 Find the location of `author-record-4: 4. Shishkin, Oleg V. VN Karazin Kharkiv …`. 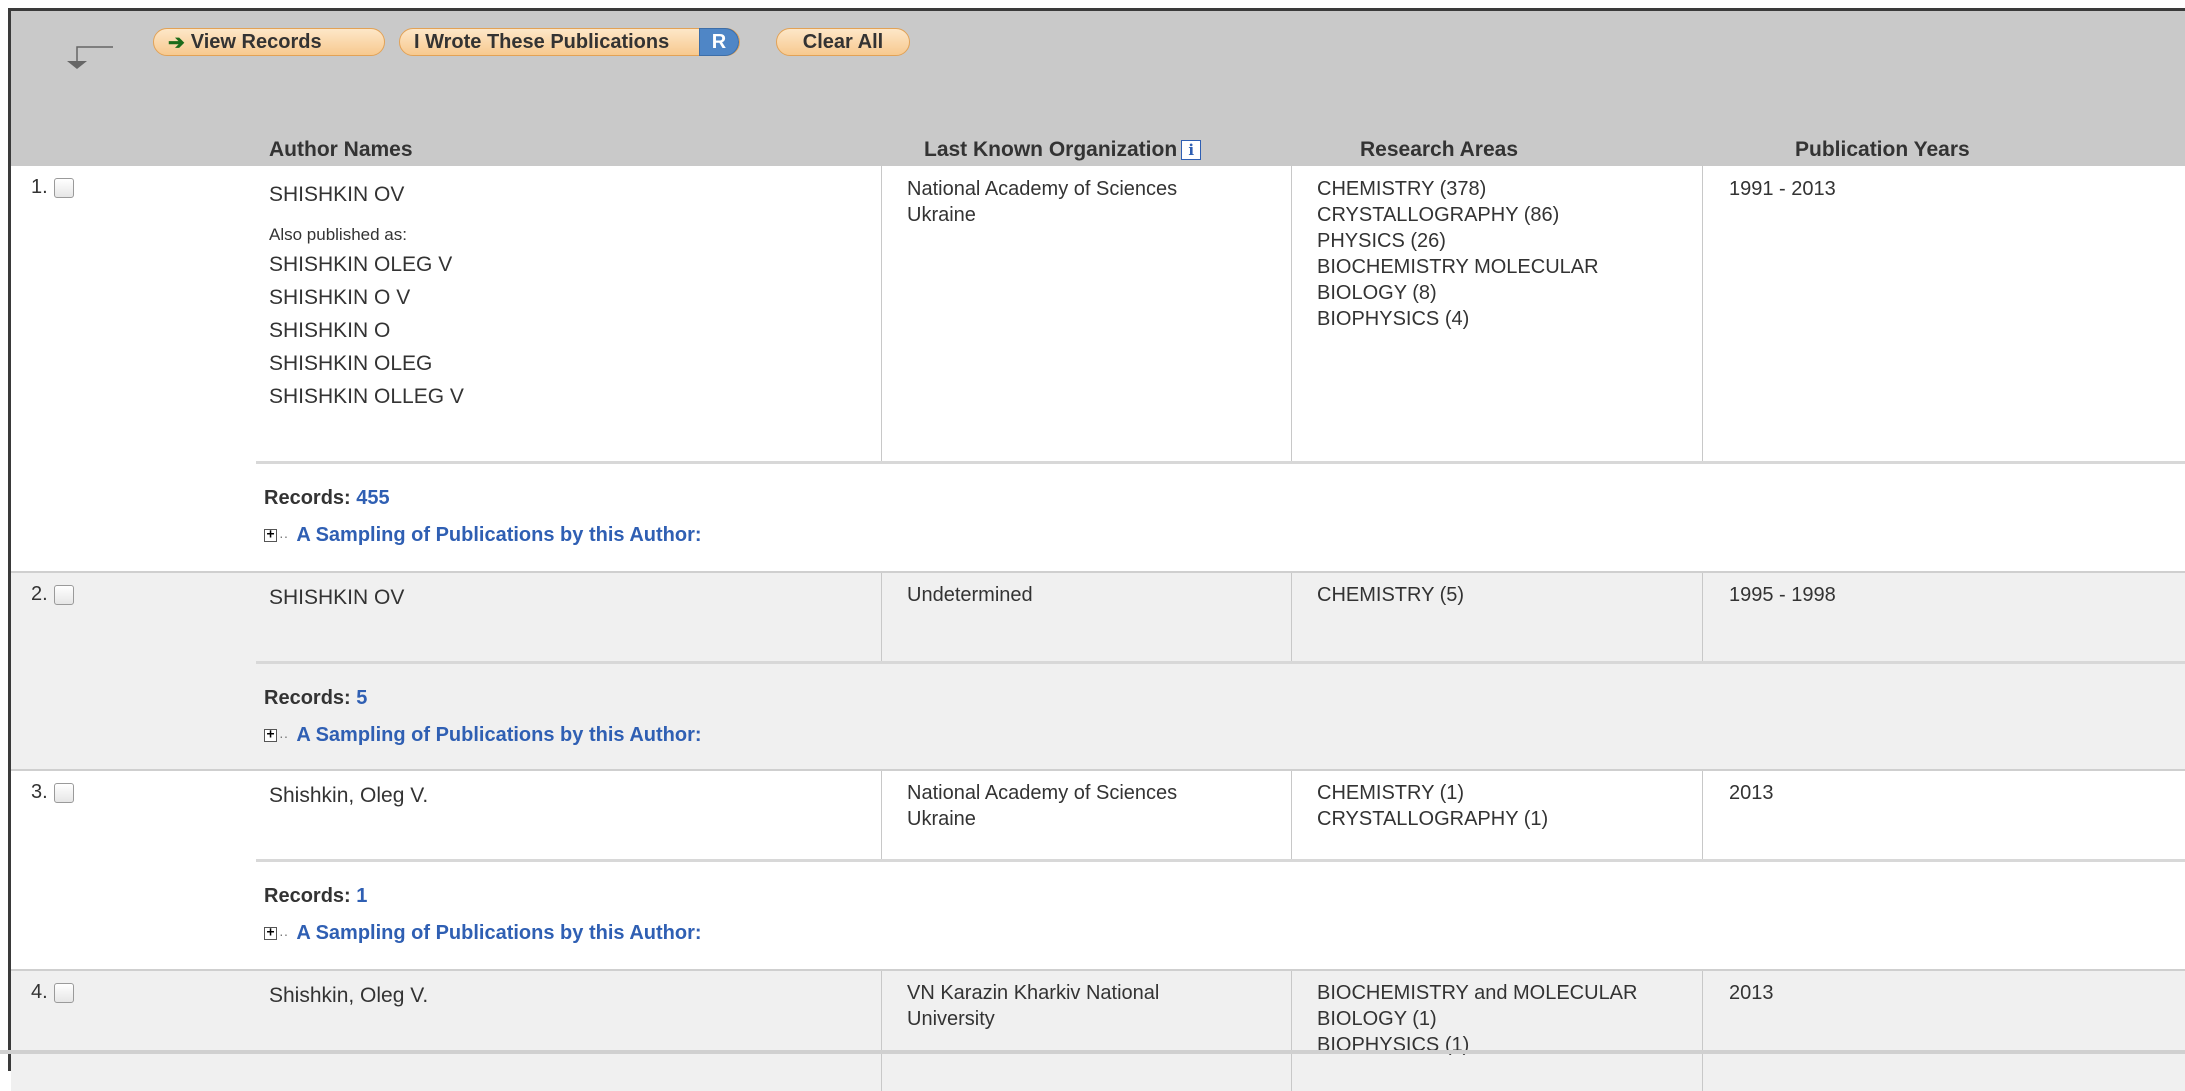

author-record-4: 4. Shishkin, Oleg V. VN Karazin Kharkiv … is located at coordinates (1098, 1031).